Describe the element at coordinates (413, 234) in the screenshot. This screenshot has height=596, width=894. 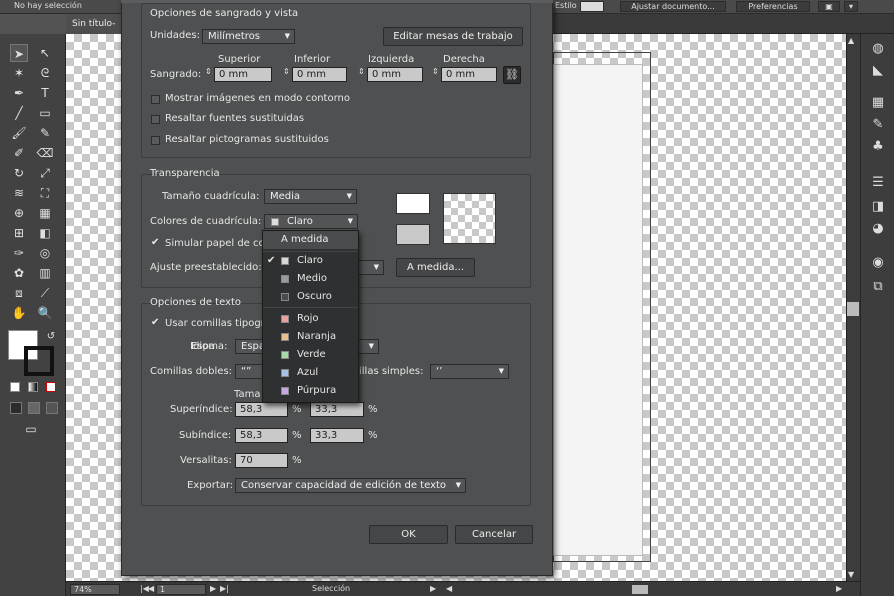
I see `grid-color-swatch-dark` at that location.